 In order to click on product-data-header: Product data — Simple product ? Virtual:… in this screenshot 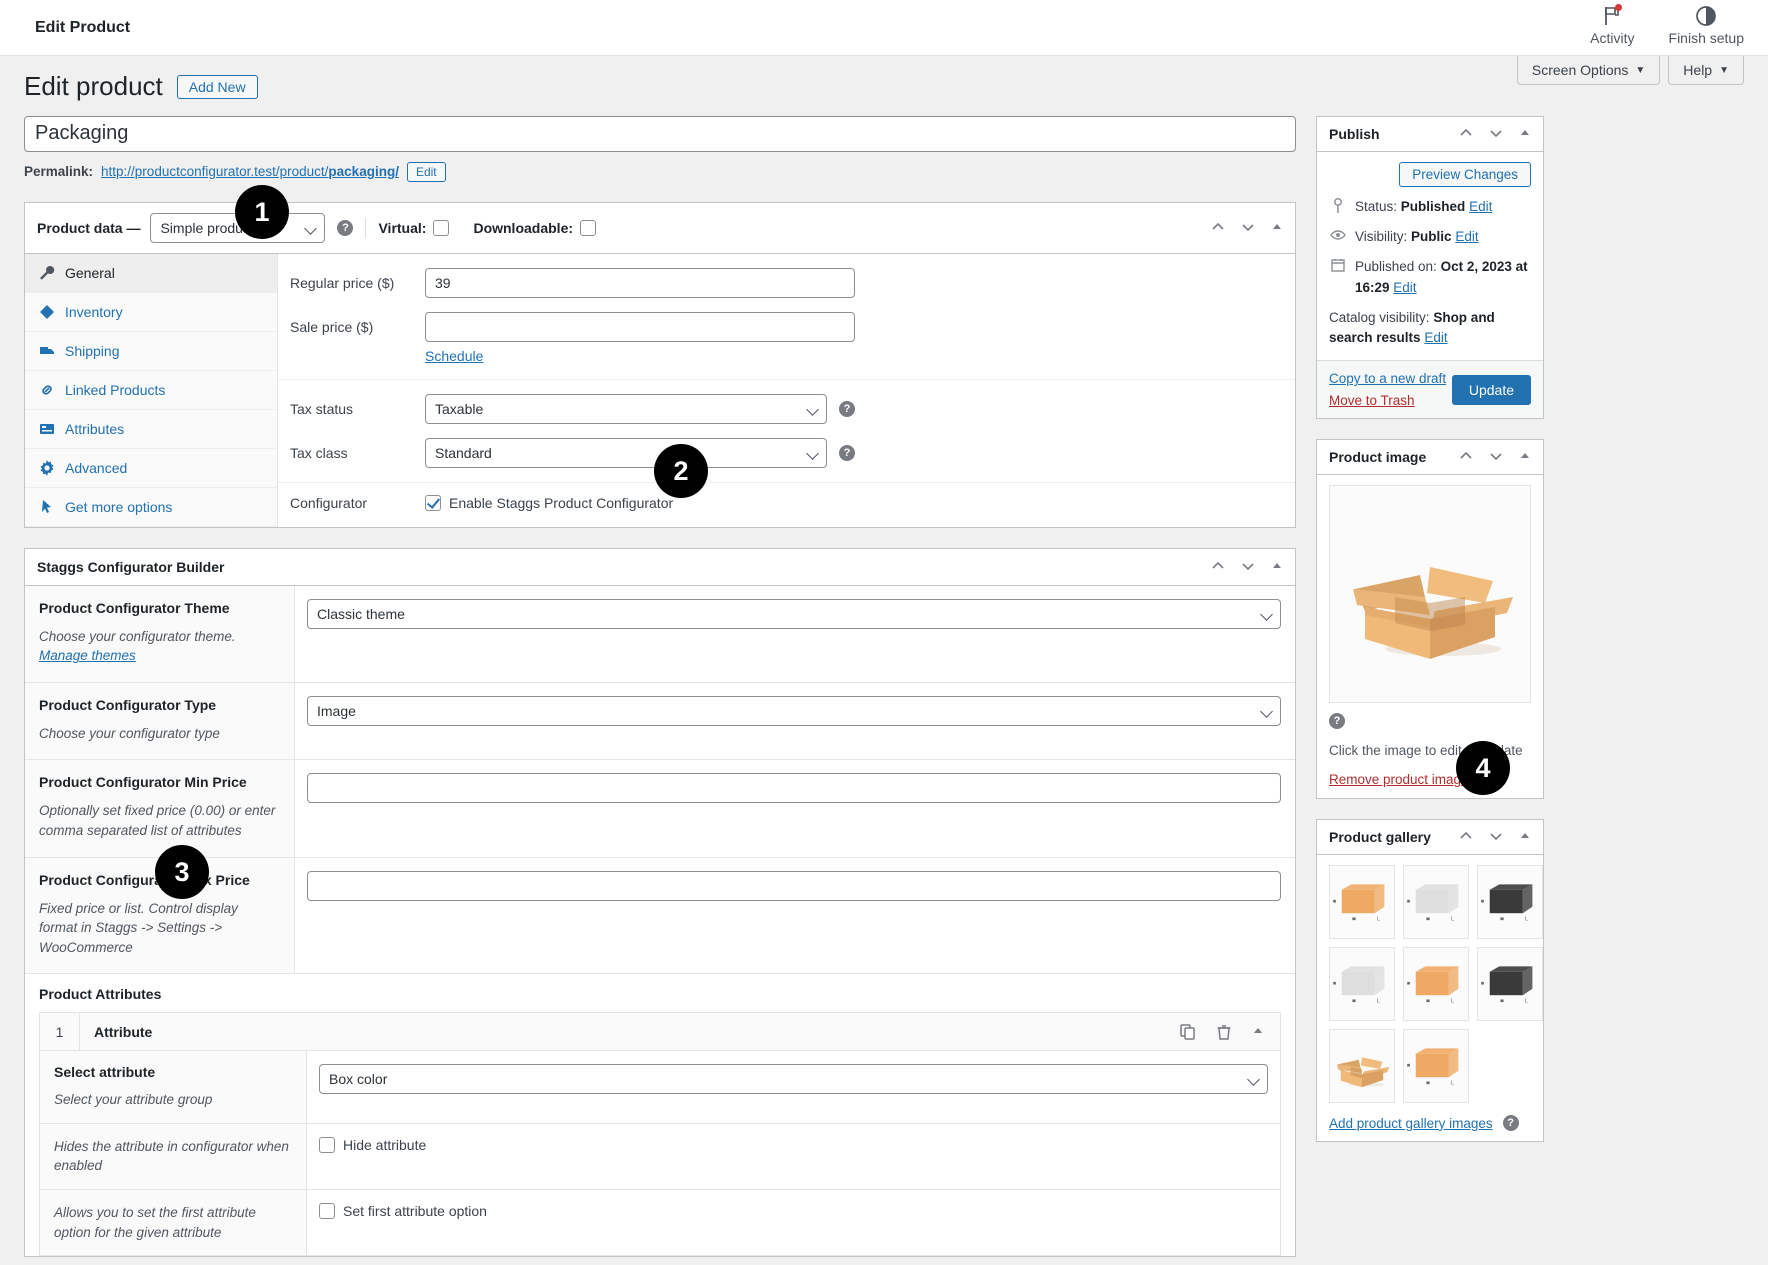, I will do `click(660, 228)`.